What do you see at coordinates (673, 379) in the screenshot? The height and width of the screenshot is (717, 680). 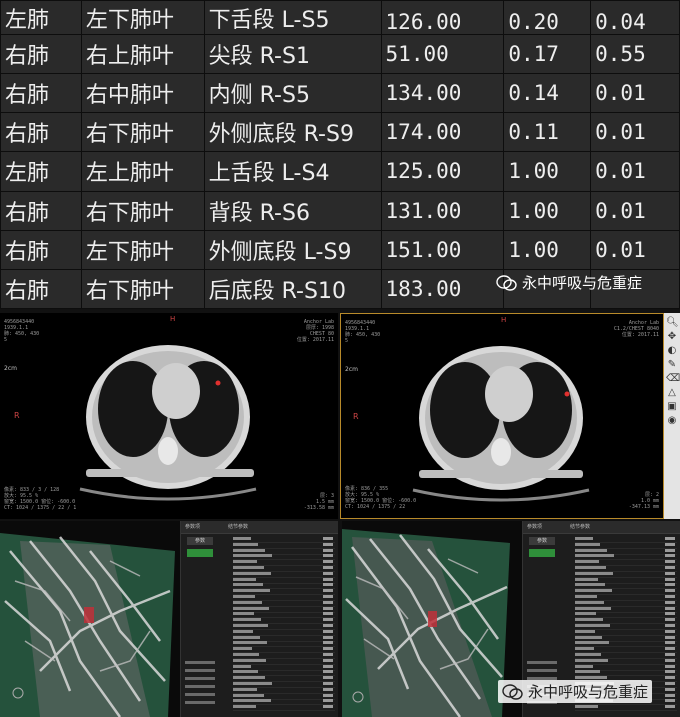 I see `eraser-icon: ⌫` at bounding box center [673, 379].